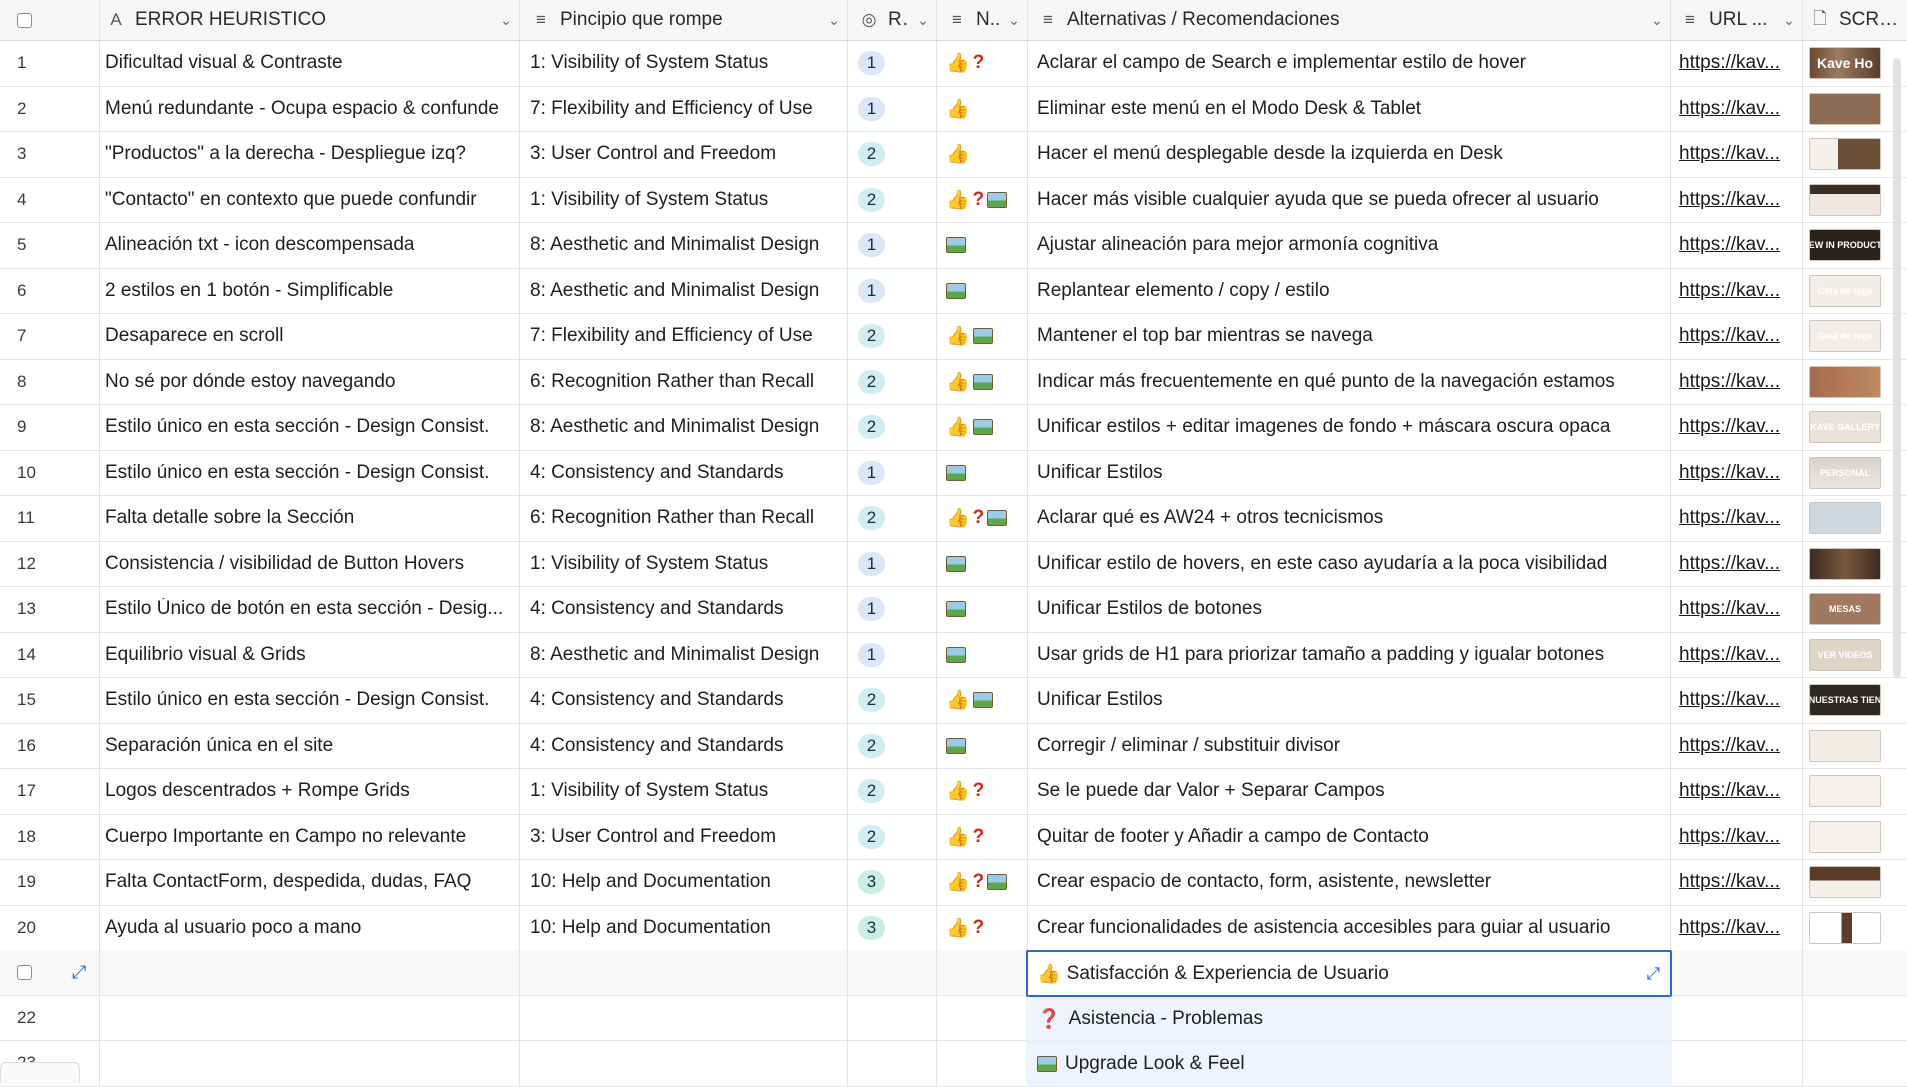 The image size is (1907, 1087). I want to click on cell-url, so click(1737, 1063).